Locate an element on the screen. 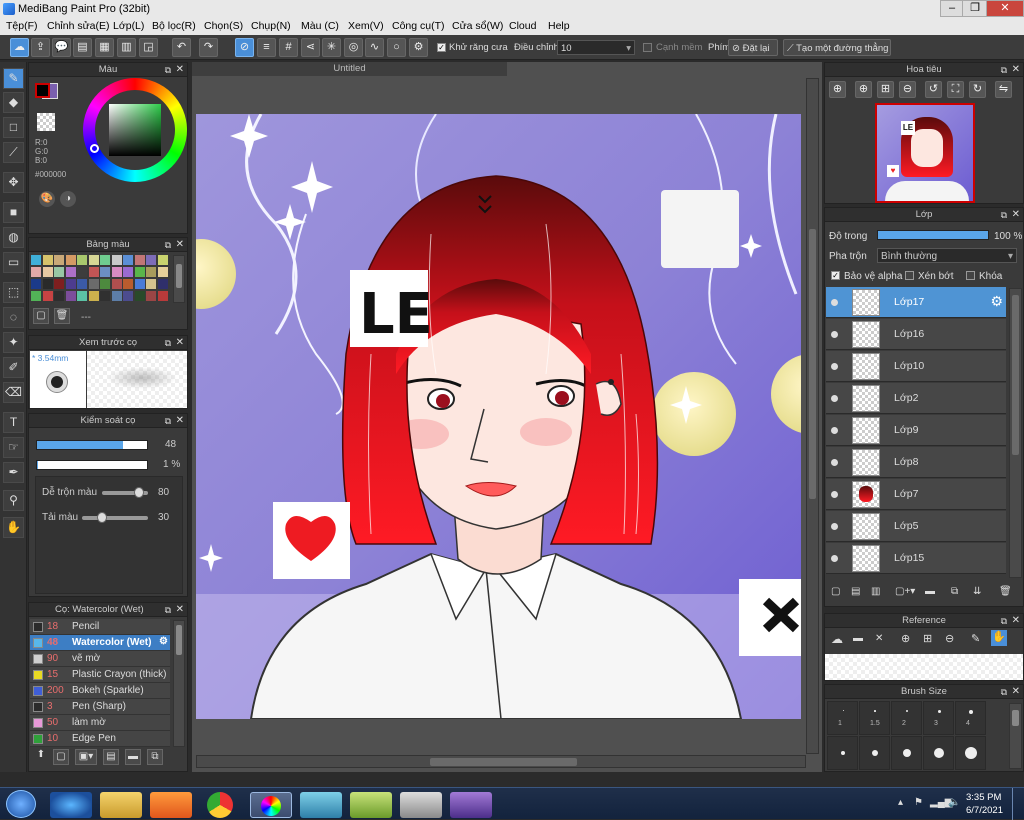  rectangle-tool-icon: □ is located at coordinates (13, 127).